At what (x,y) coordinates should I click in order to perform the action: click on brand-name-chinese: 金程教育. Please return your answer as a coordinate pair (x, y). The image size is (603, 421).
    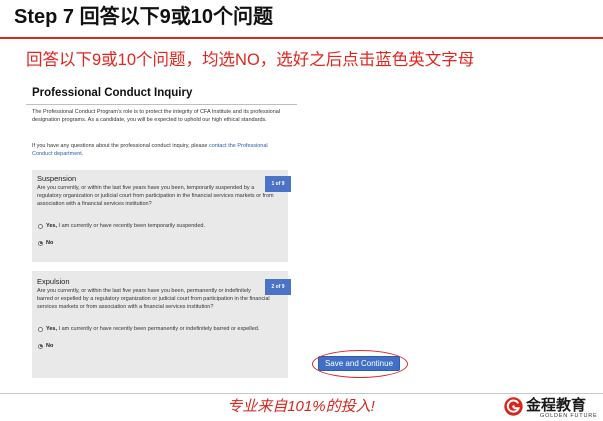
    Looking at the image, I should click on (556, 405).